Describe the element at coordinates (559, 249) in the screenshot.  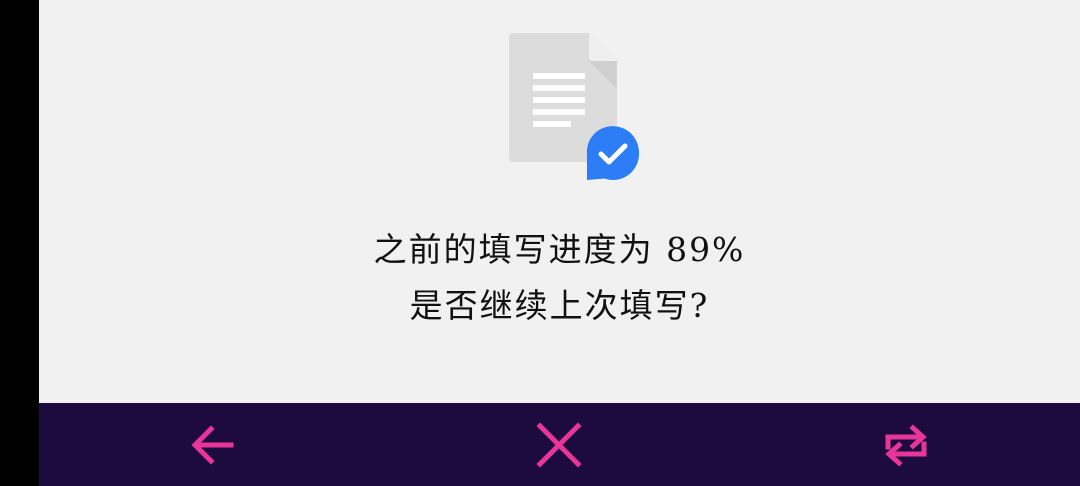
I see `progress-text: 之前的填写进度为 89%` at that location.